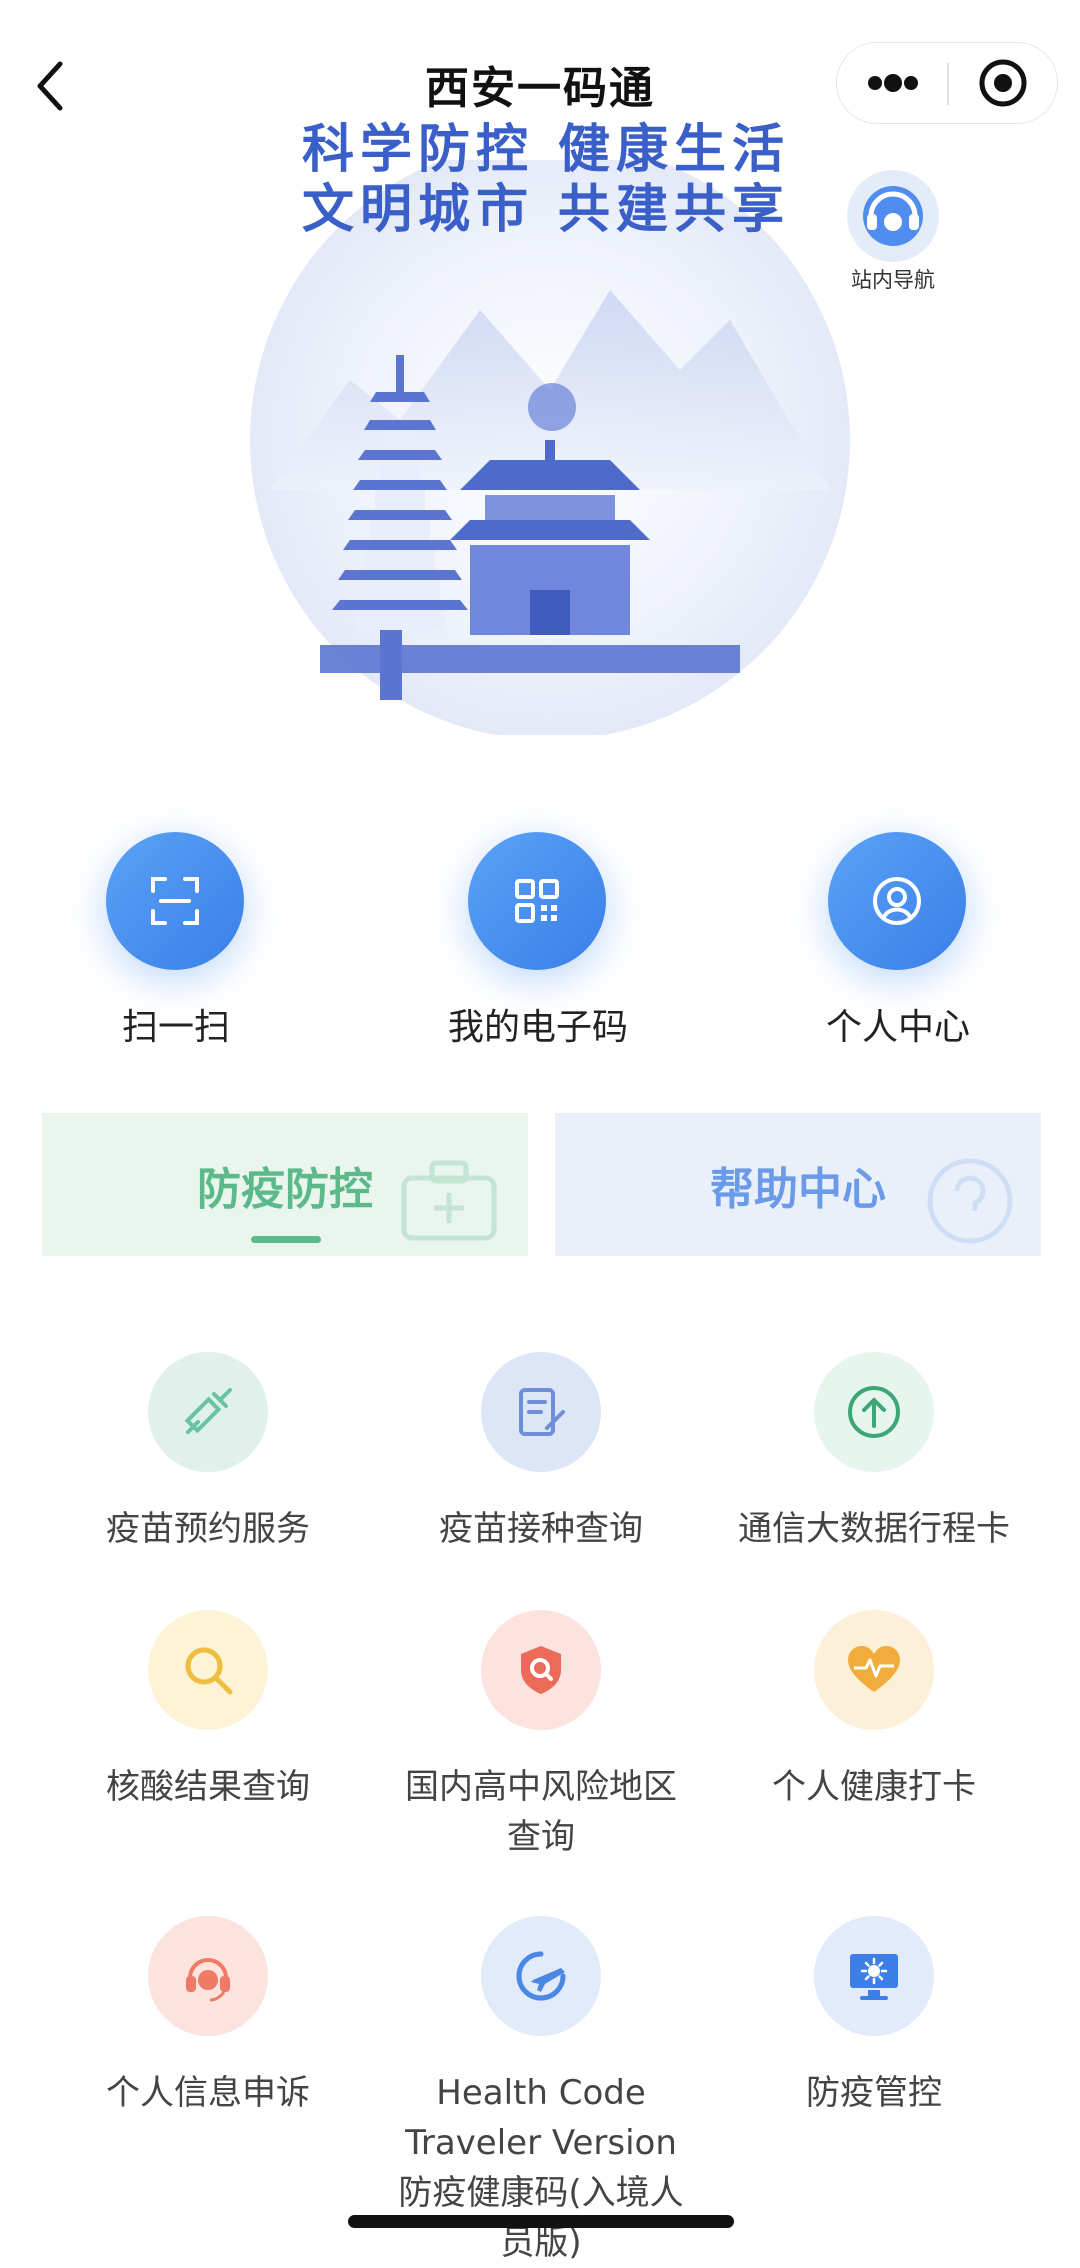 The height and width of the screenshot is (2268, 1080). I want to click on qr-code-circle, so click(537, 901).